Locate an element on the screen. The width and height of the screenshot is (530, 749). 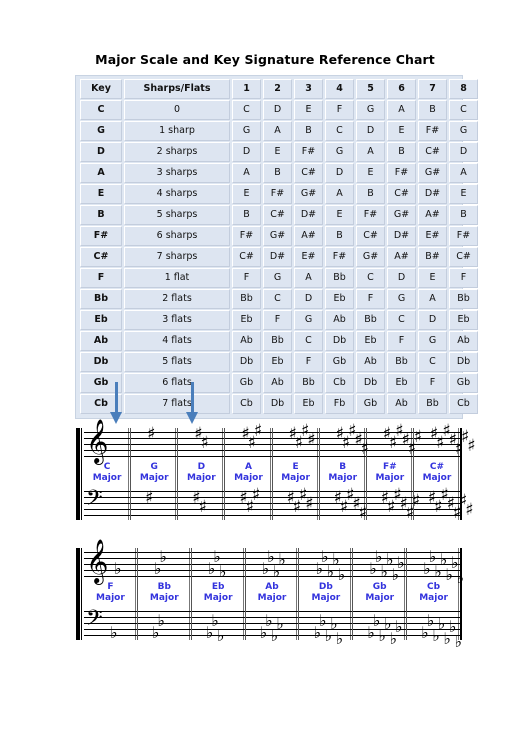
key-label: Bb Major is located at coordinates (164, 593).